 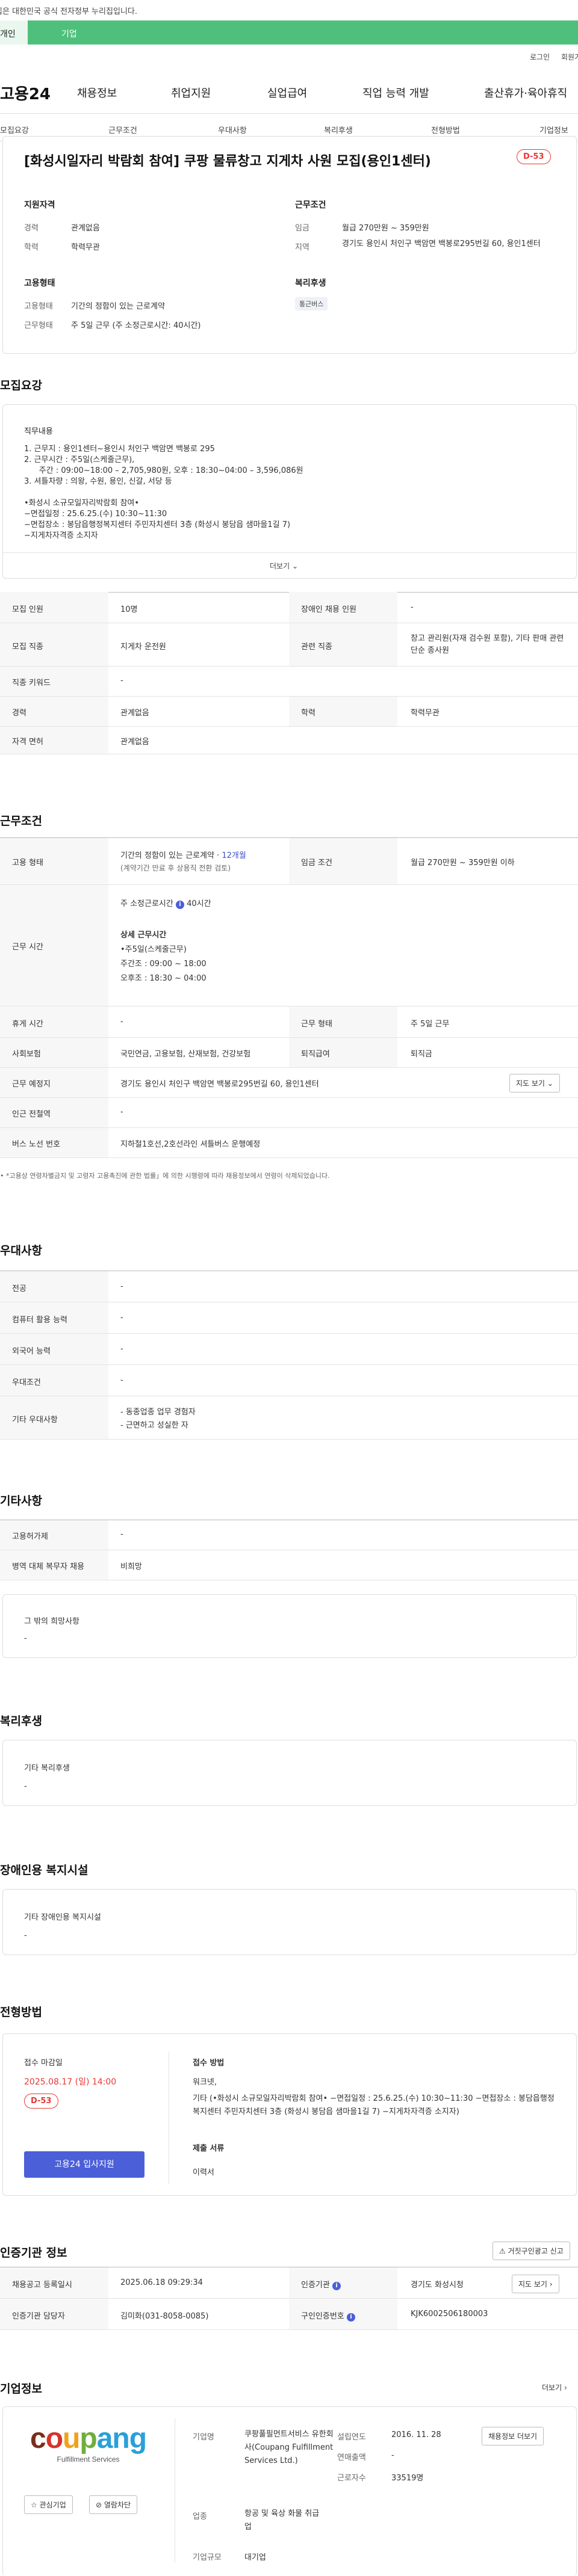 What do you see at coordinates (27, 947) in the screenshot?
I see `cell-label: 근무 시간` at bounding box center [27, 947].